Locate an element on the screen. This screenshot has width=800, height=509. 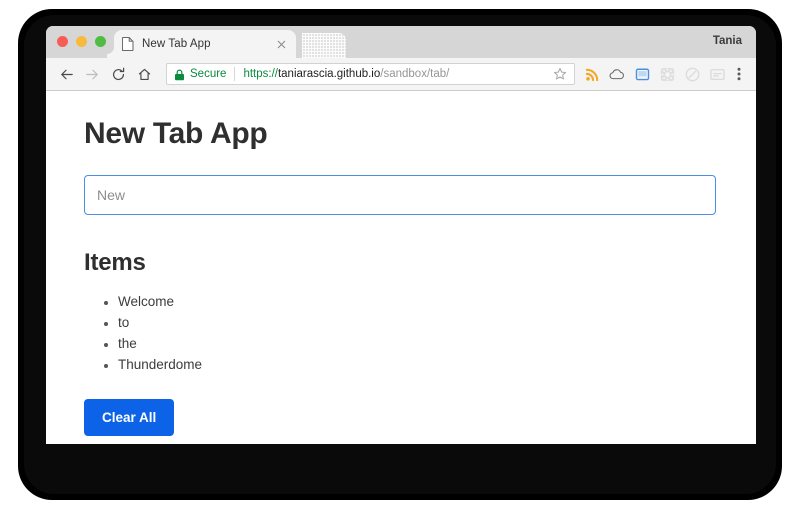
window-controls is located at coordinates (81, 41).